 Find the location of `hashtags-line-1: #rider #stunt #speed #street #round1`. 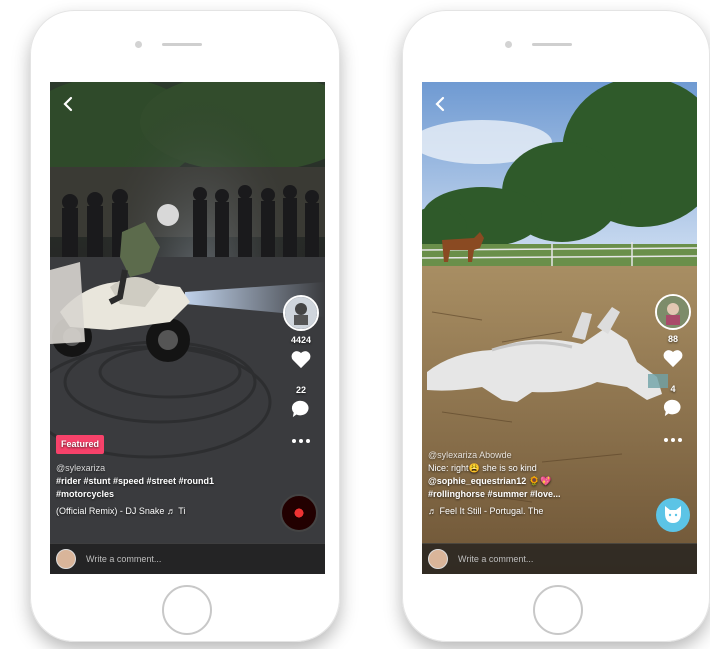

hashtags-line-1: #rider #stunt #speed #street #round1 is located at coordinates (164, 481).